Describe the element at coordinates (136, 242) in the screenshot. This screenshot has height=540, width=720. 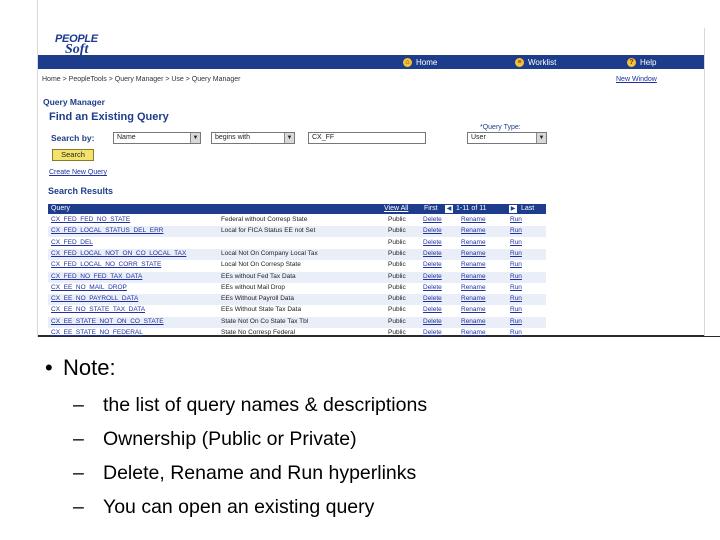
I see `query-name-link: CX_FED_DEL` at that location.